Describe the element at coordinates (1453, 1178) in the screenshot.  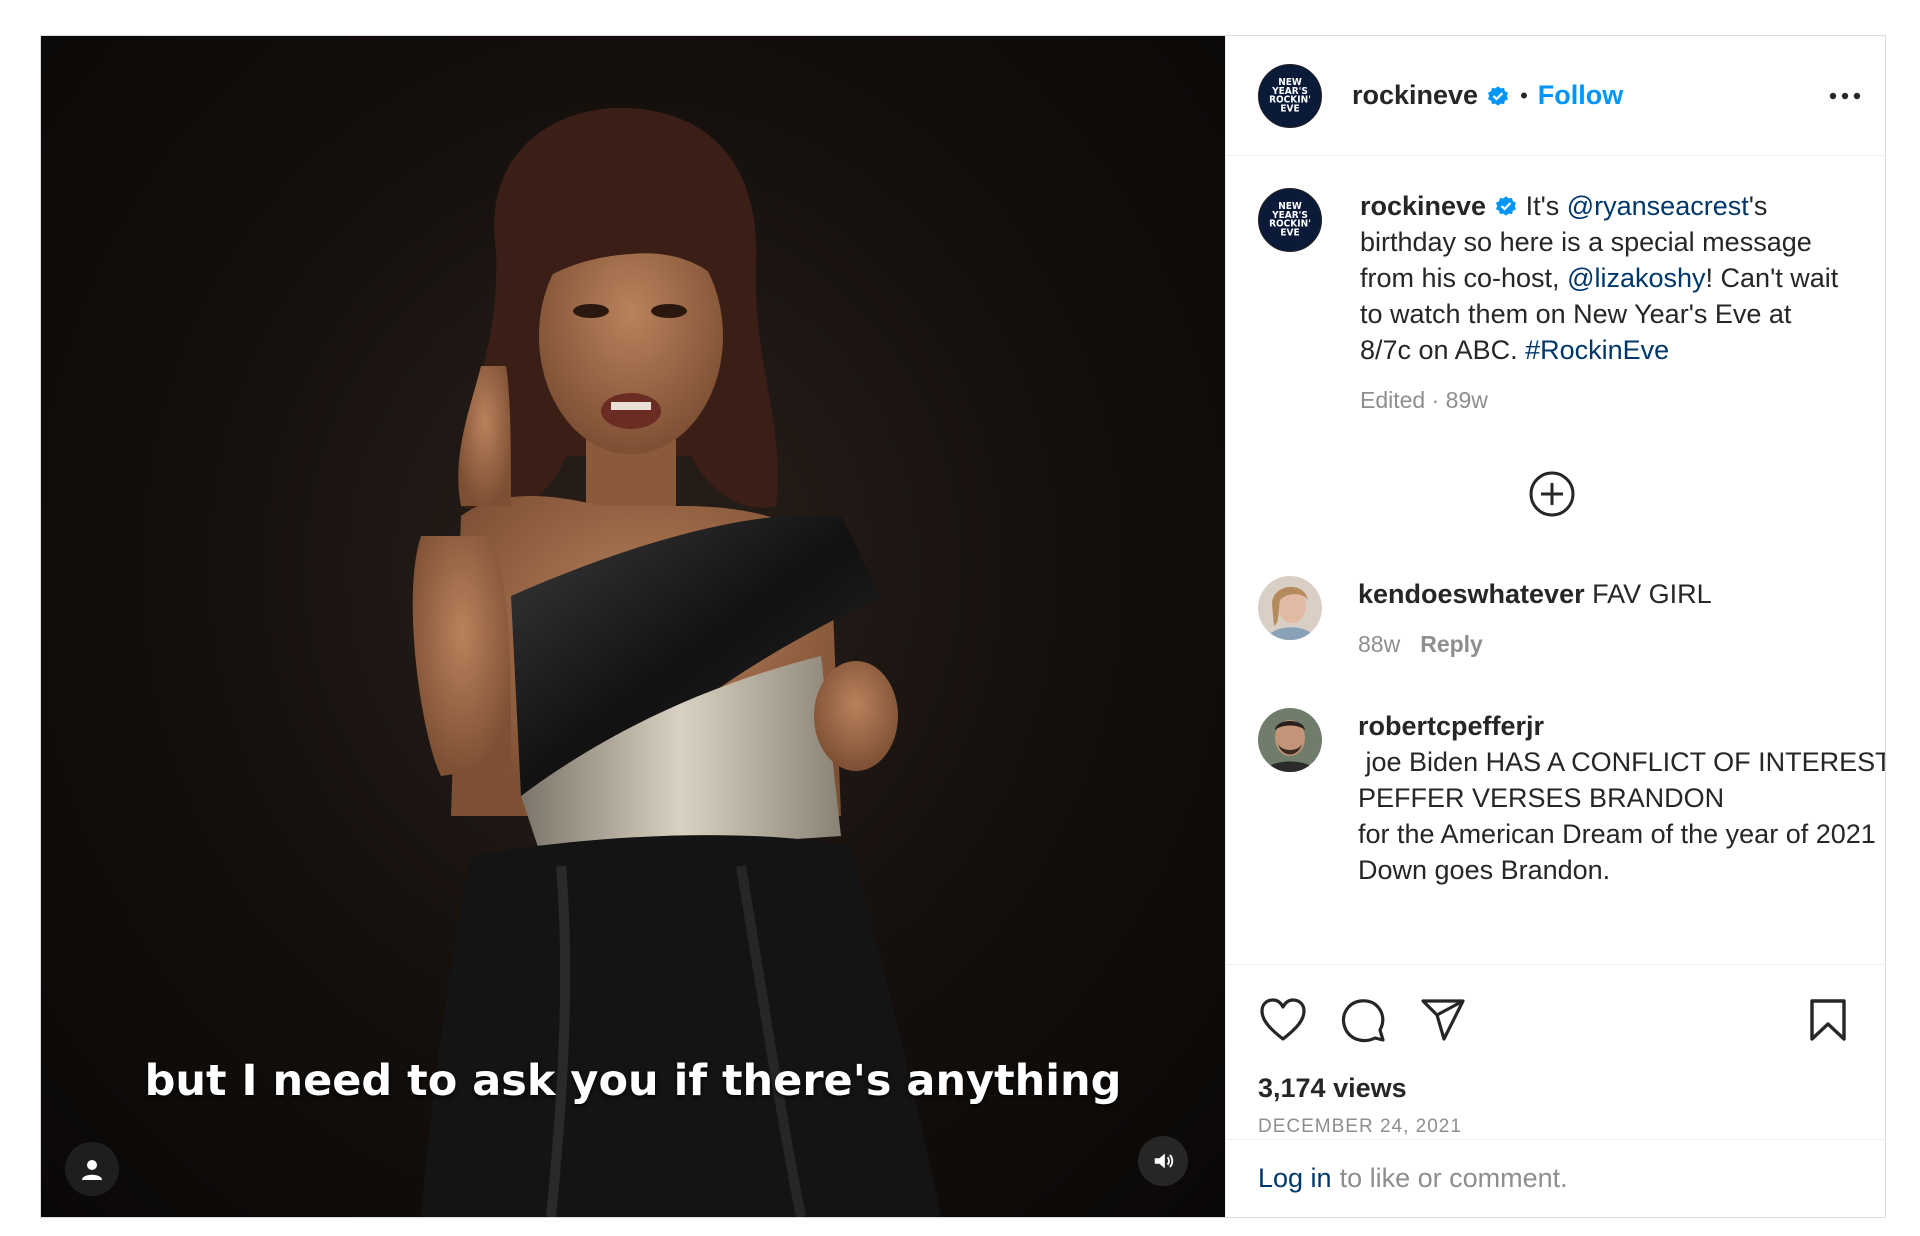
I see `login-prompt-text: to like or comment.` at that location.